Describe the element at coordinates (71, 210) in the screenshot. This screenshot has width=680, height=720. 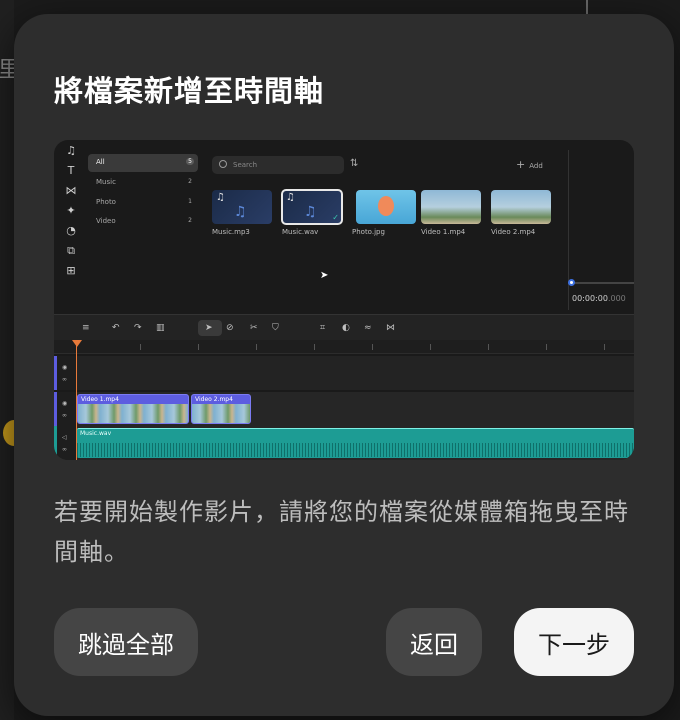
I see `effects-tool-icon: ✦` at that location.